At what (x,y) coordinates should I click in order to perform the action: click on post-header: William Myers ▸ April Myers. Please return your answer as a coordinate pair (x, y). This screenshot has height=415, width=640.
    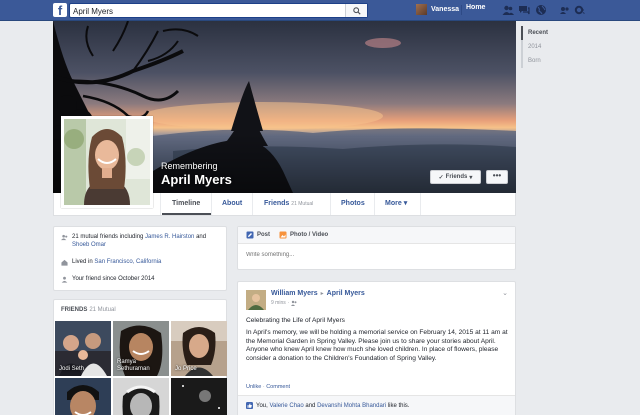
    Looking at the image, I should click on (318, 293).